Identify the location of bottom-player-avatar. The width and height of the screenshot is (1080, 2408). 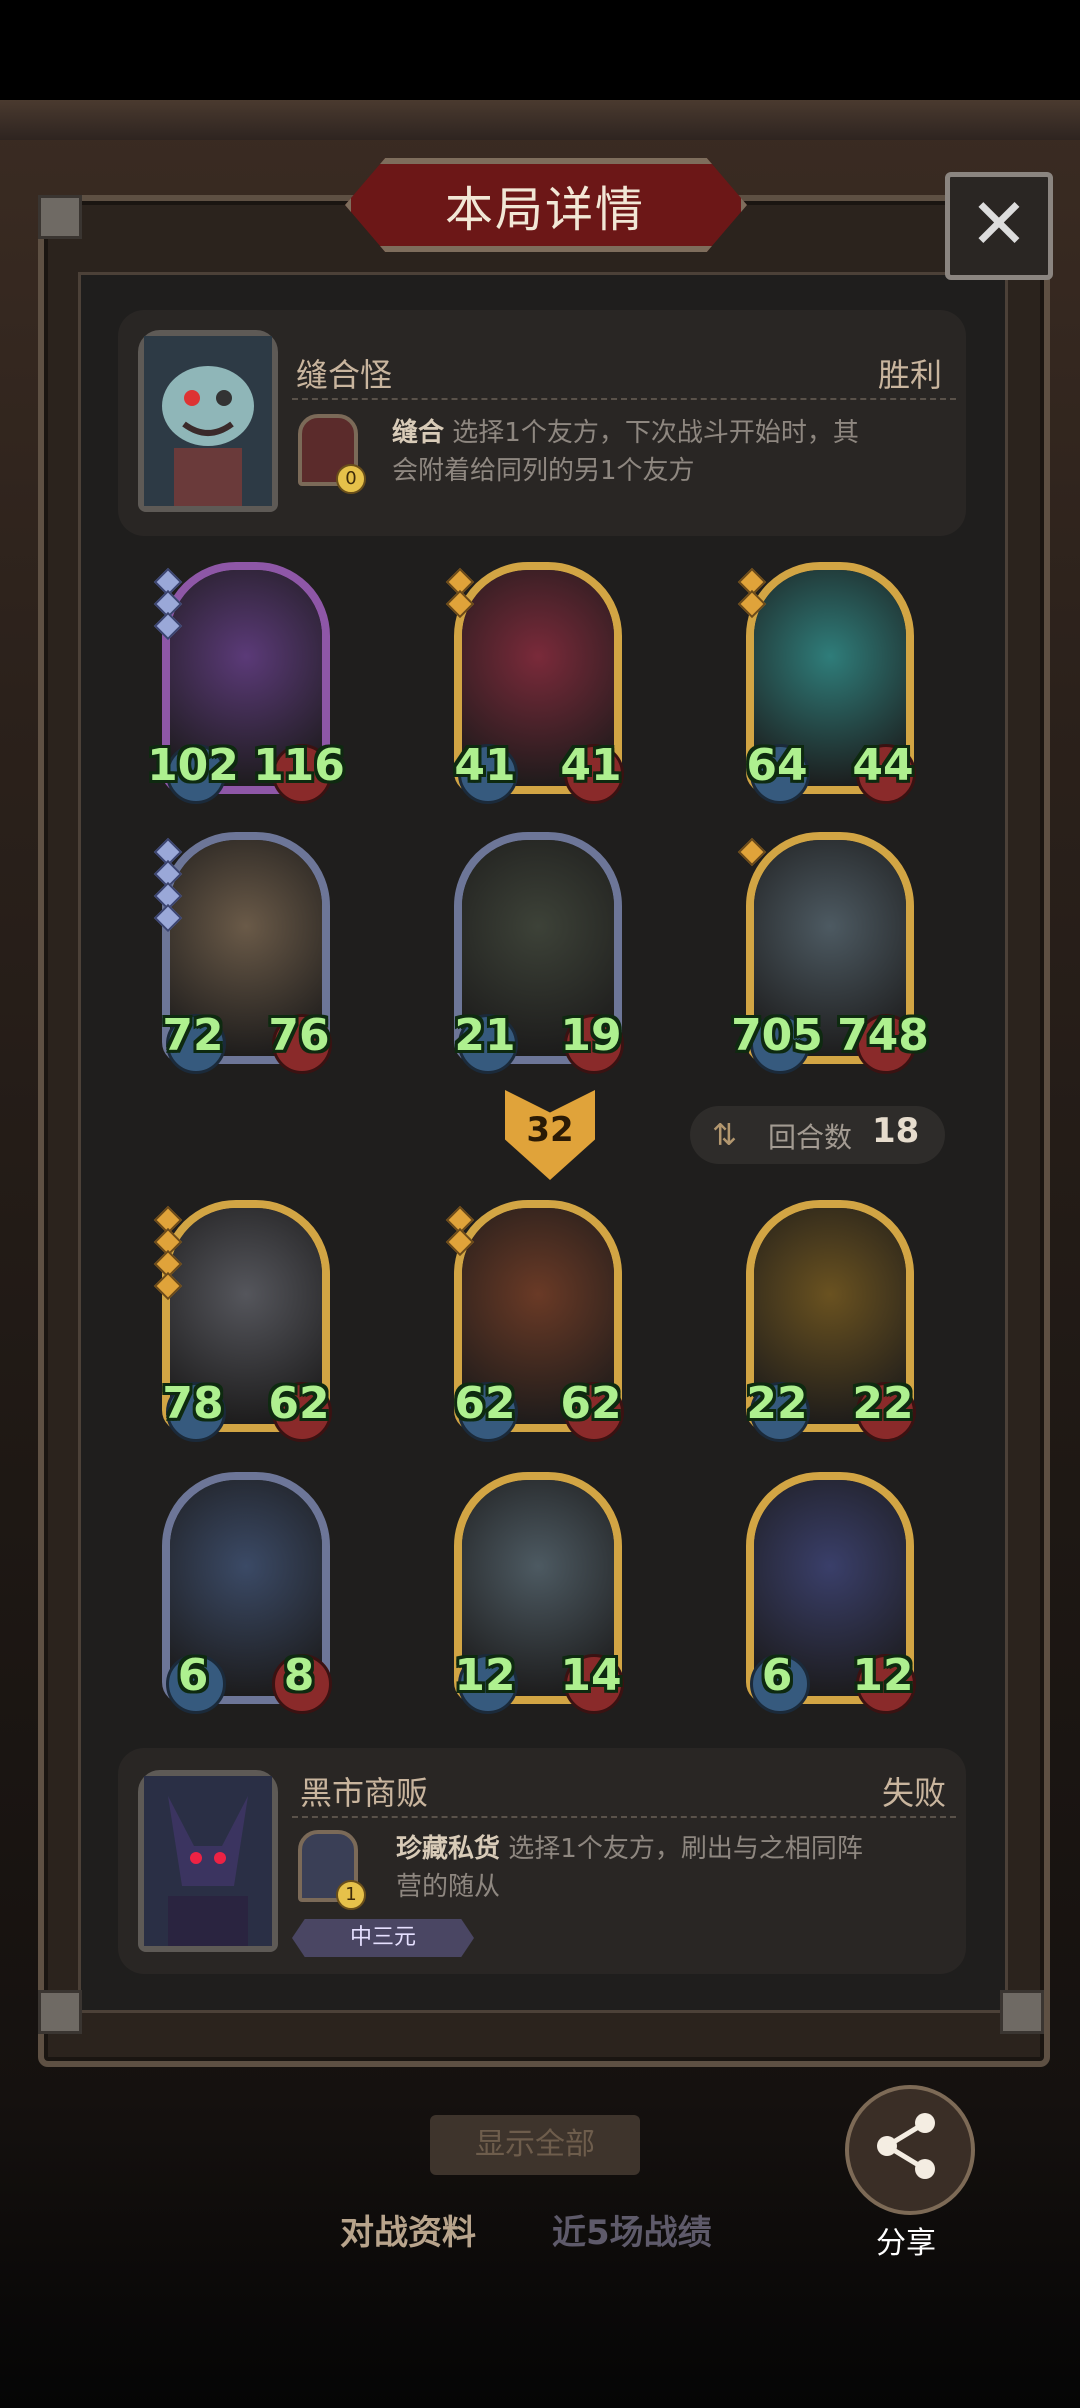
(208, 1861).